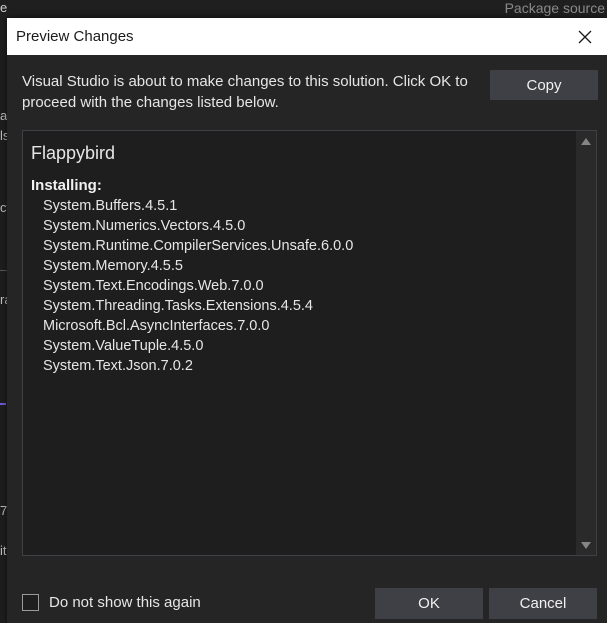 Image resolution: width=607 pixels, height=623 pixels. I want to click on project-name: Flappybird, so click(73, 153).